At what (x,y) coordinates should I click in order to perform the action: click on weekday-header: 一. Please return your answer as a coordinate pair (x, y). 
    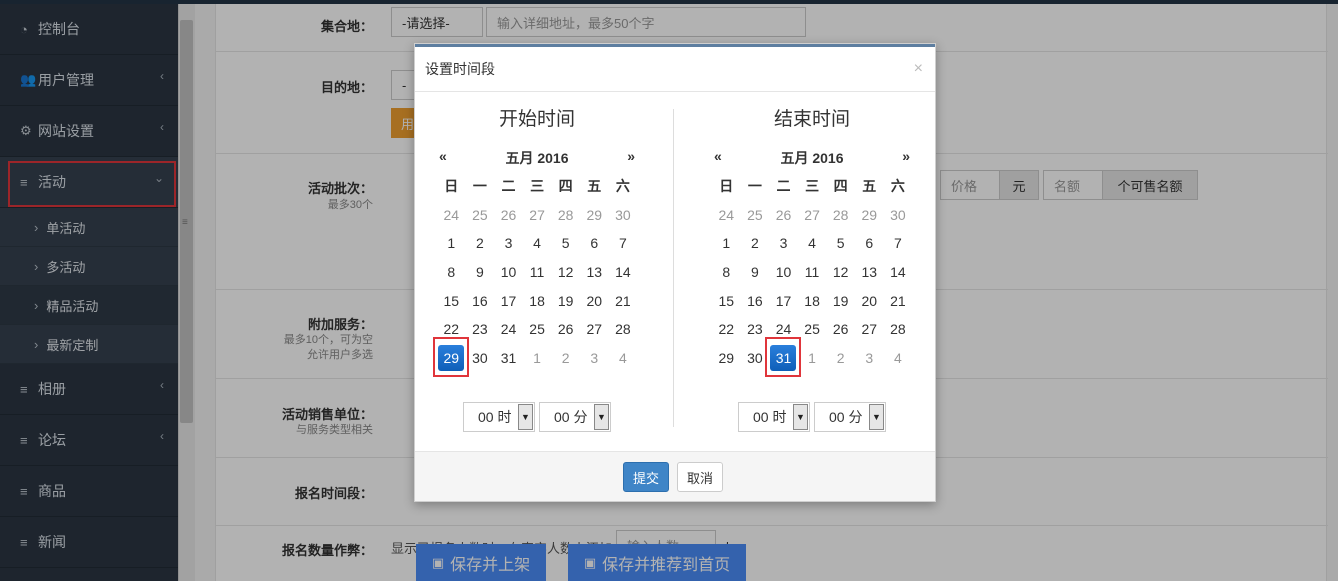
    Looking at the image, I should click on (479, 186).